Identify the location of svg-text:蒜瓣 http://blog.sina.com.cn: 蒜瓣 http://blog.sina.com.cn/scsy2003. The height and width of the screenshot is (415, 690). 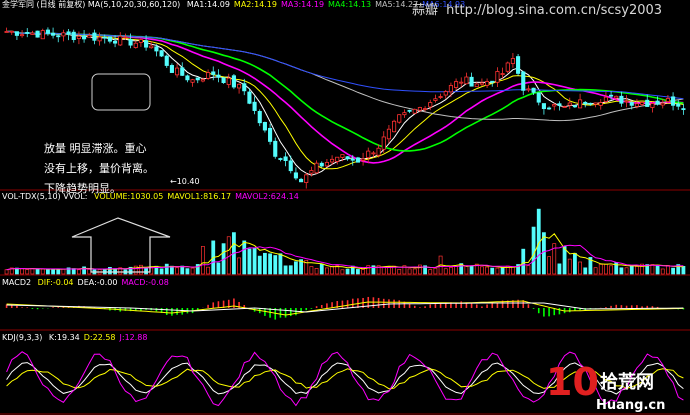
(537, 10).